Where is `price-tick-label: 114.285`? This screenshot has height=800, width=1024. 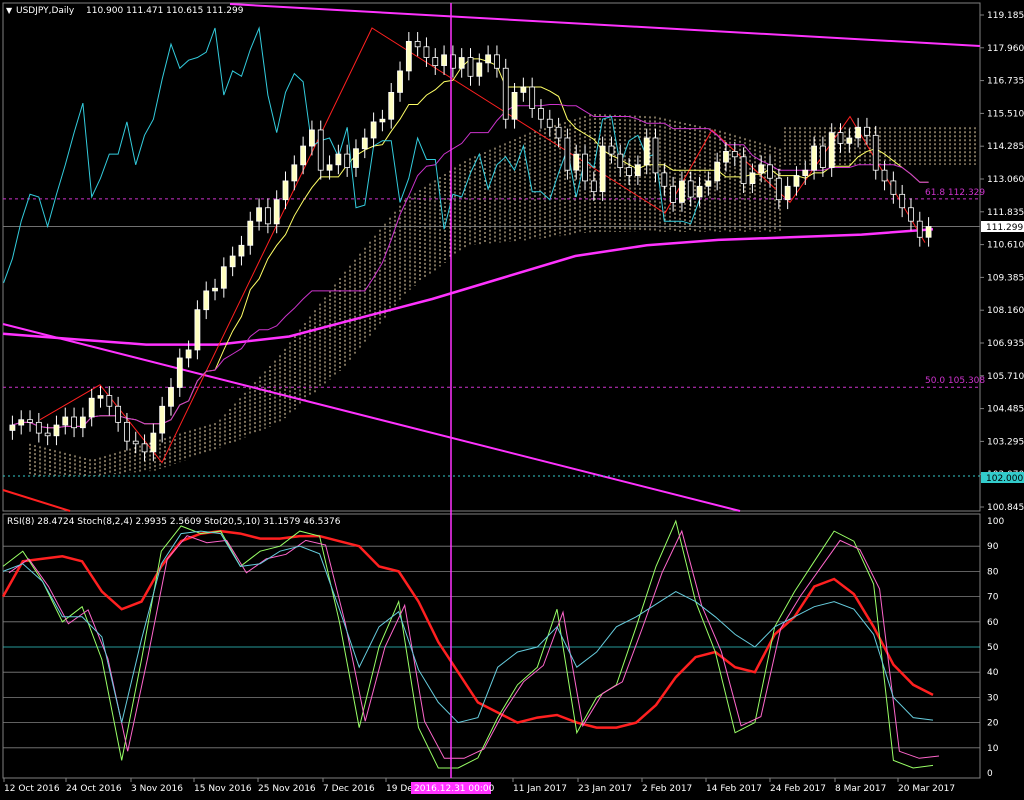 price-tick-label: 114.285 is located at coordinates (1005, 147).